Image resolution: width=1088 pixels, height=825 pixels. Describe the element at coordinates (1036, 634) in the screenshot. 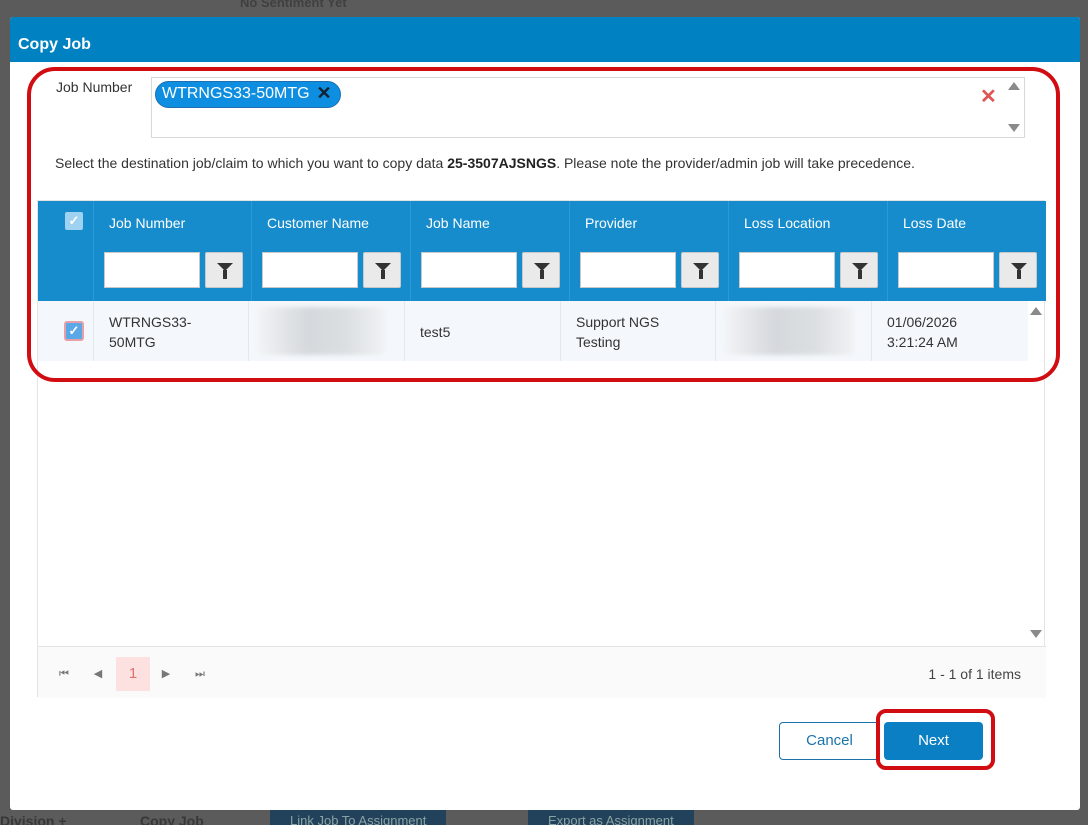

I see `grid-scroll-down-icon` at that location.